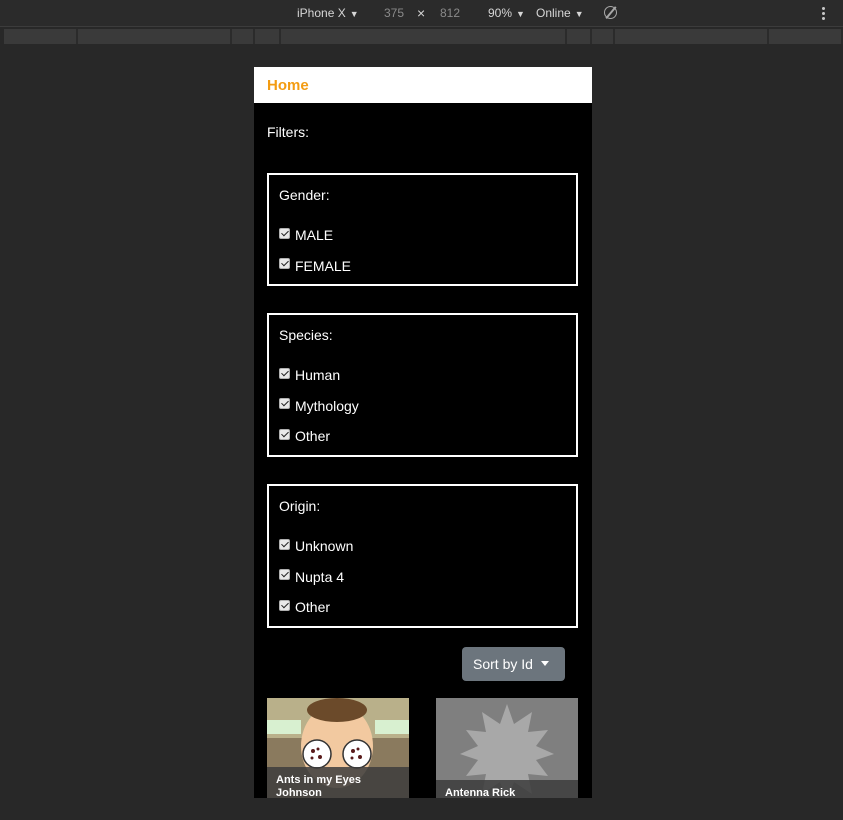  I want to click on width-input: 375, so click(394, 13).